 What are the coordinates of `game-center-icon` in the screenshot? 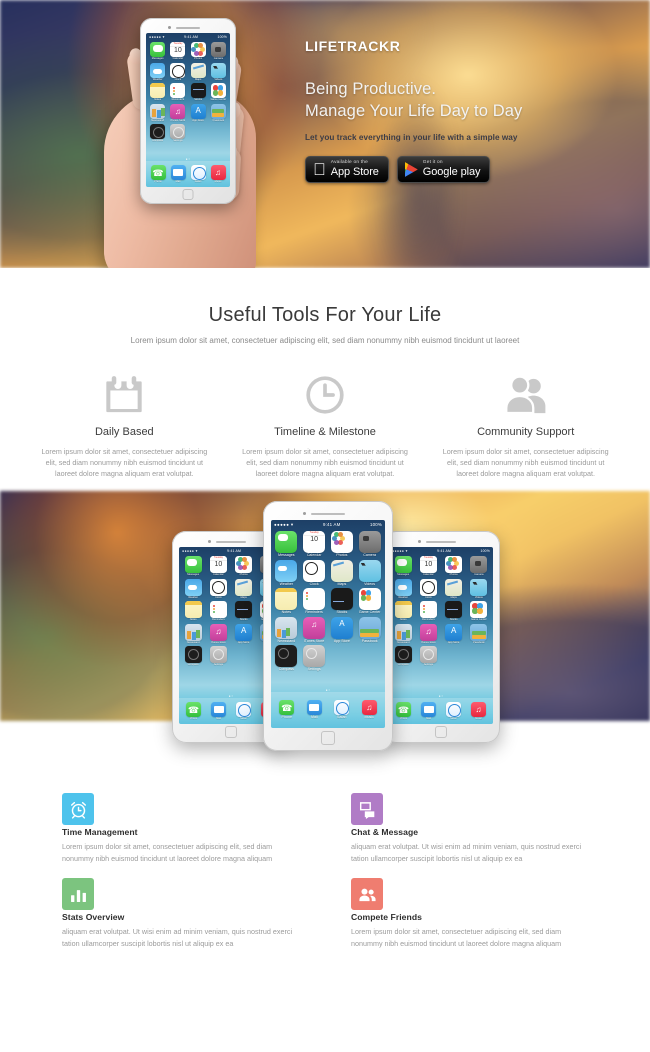 It's located at (479, 610).